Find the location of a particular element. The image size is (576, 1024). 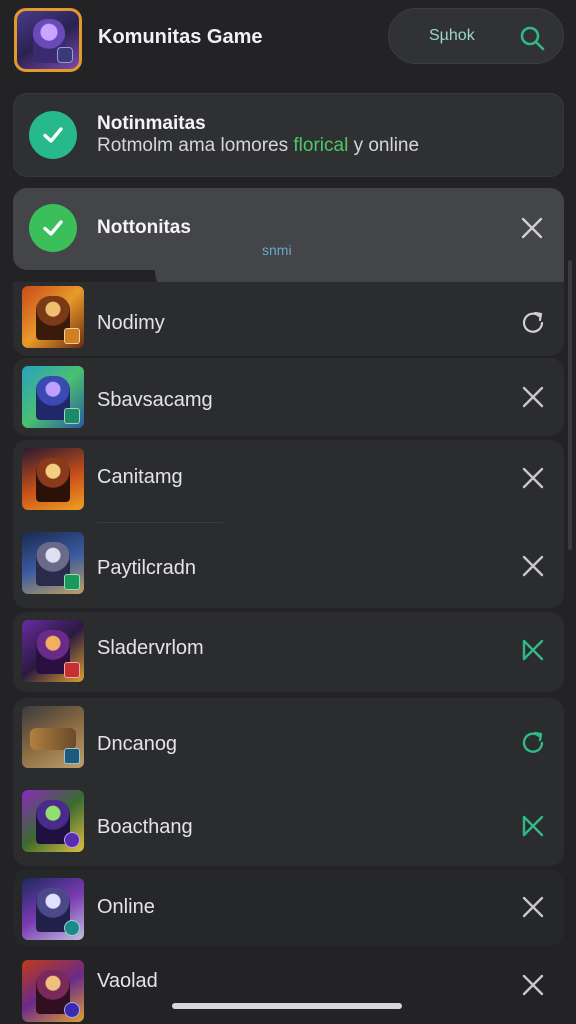

list-item: Canitamg is located at coordinates (288, 480).